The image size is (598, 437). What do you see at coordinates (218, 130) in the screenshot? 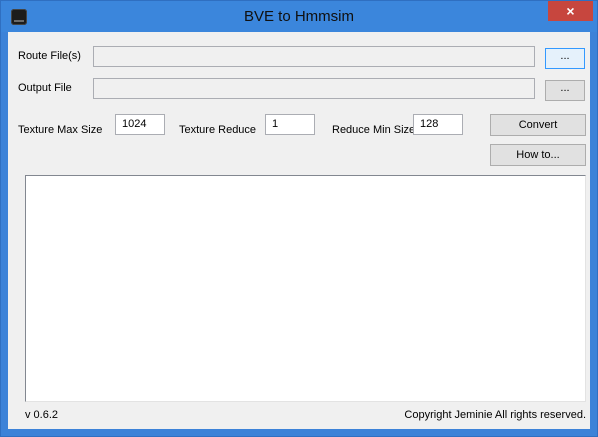
I see `texture-reduce-label: Texture Reduce` at bounding box center [218, 130].